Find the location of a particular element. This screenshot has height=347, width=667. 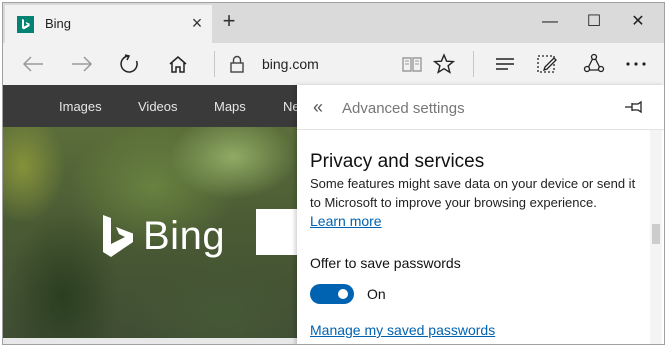

tab-title: Bing is located at coordinates (58, 23).